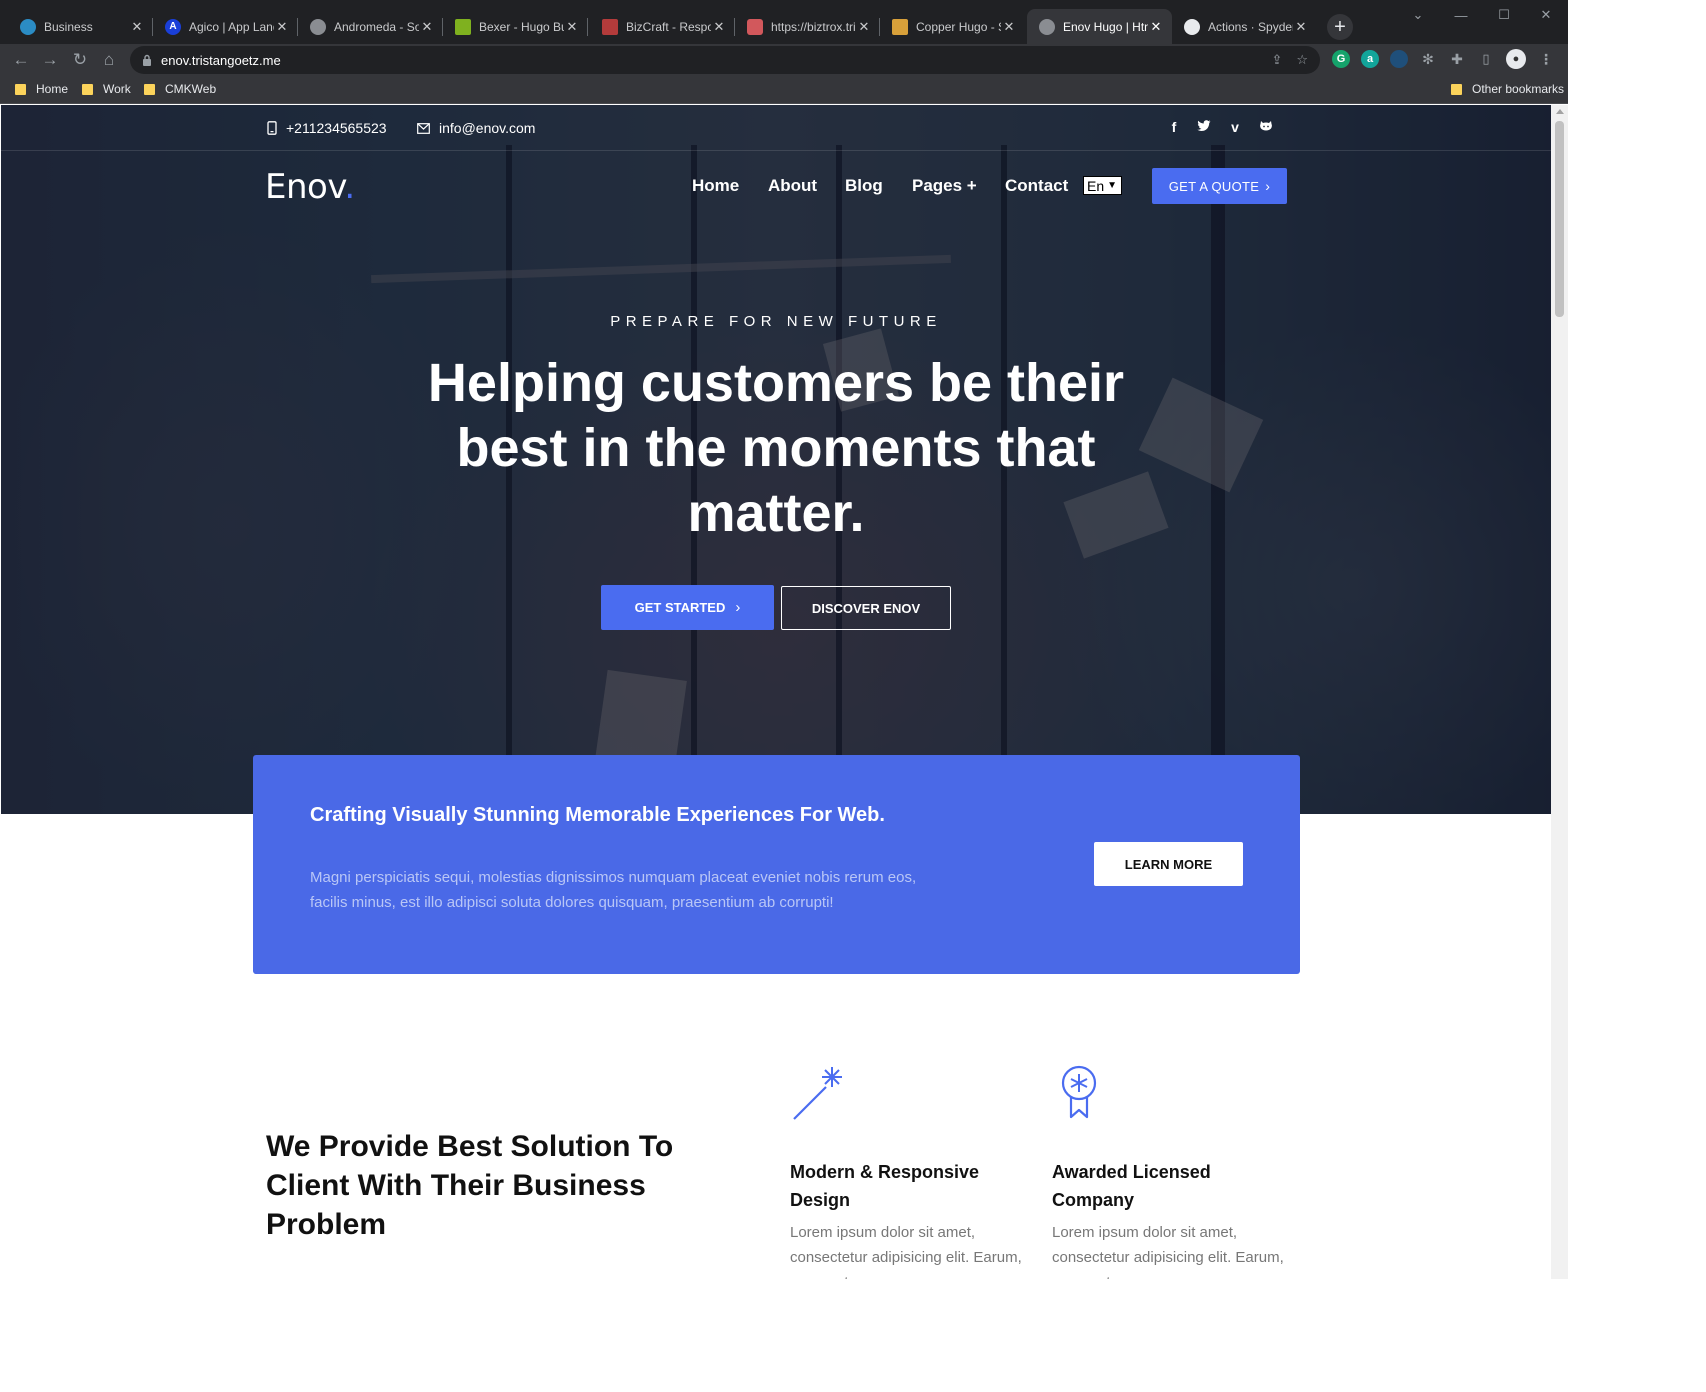  What do you see at coordinates (1504, 15) in the screenshot?
I see `maximize-icon: ☐` at bounding box center [1504, 15].